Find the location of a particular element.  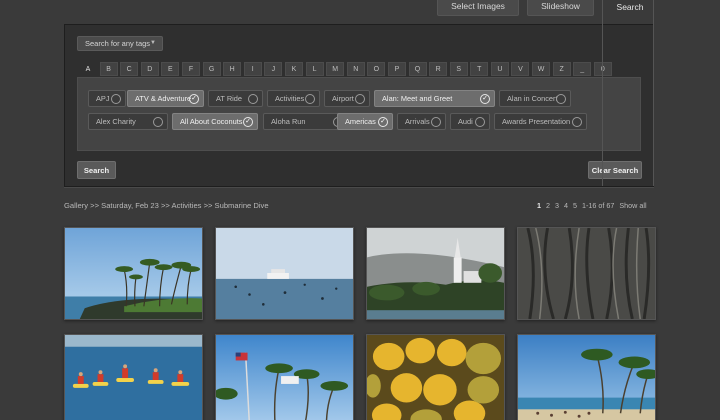

tag-all-about-coconuts: All About Coconuts ✓ is located at coordinates (215, 121).